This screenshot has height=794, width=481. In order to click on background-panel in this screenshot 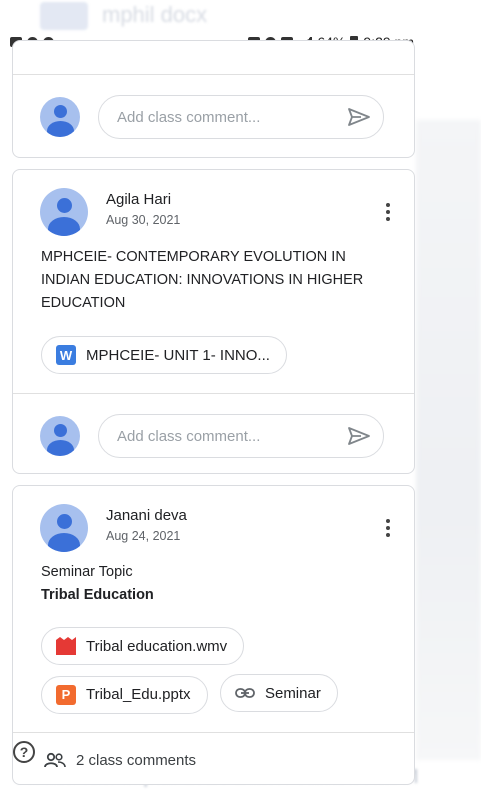, I will do `click(448, 440)`.